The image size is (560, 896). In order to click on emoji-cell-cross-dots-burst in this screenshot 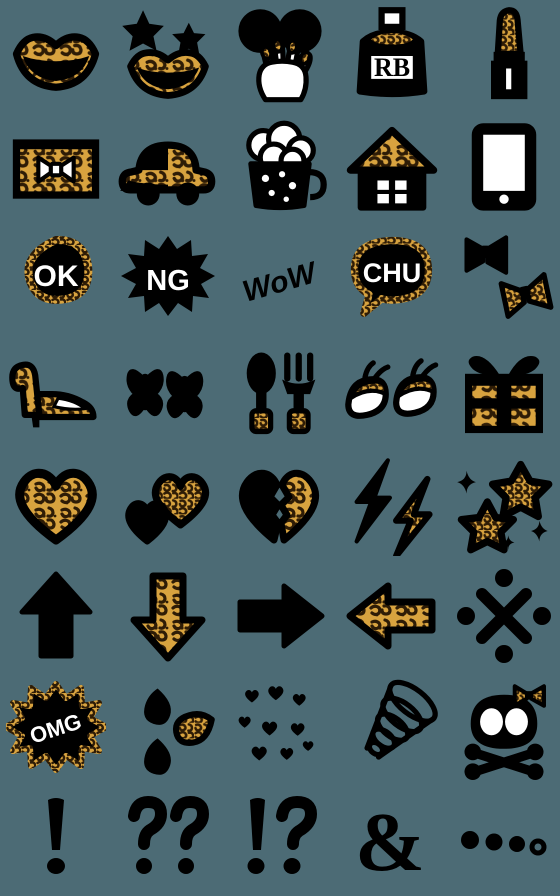, I will do `click(504, 616)`.